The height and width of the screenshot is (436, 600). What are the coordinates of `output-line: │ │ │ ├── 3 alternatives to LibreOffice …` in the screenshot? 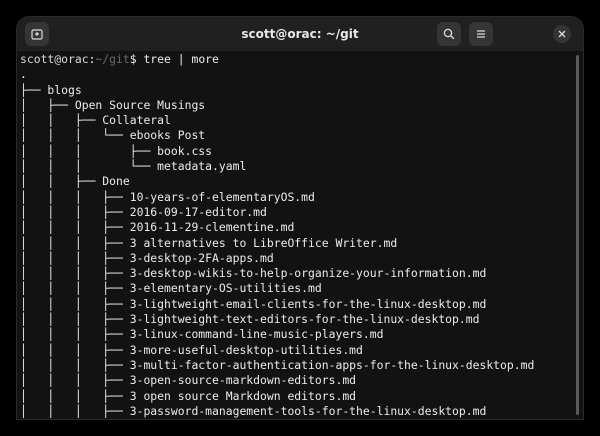 It's located at (209, 242).